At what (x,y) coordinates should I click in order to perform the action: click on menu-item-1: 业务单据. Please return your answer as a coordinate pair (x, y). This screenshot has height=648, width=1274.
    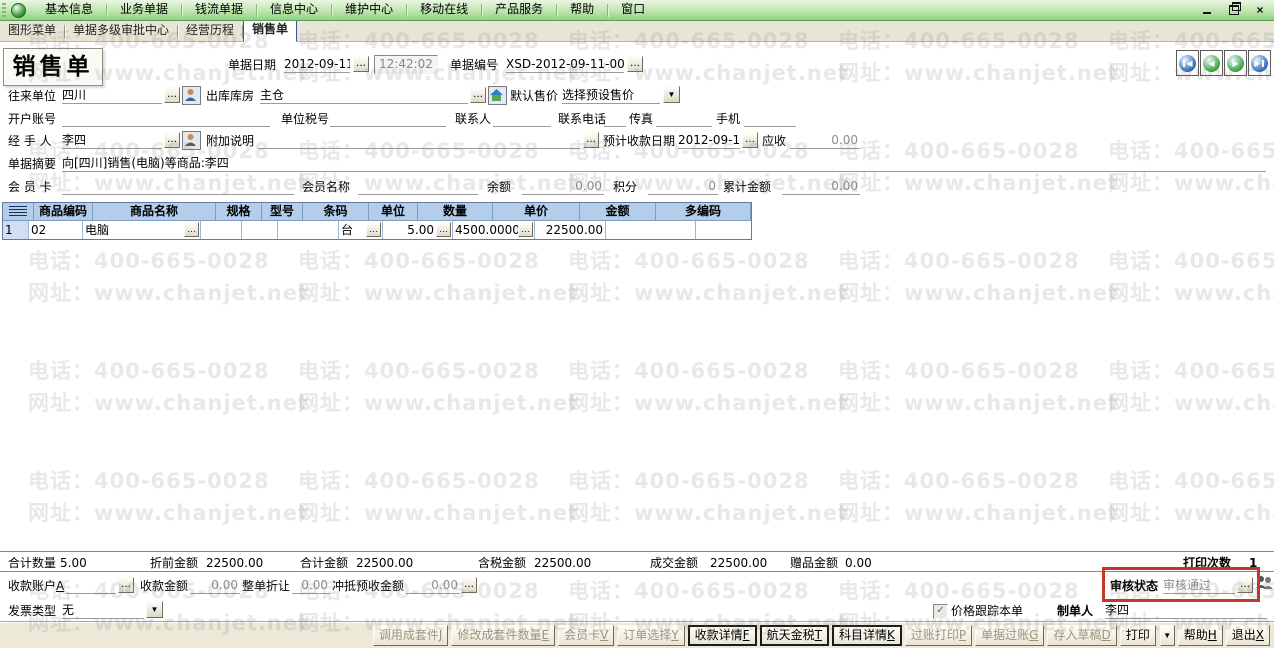
    Looking at the image, I should click on (144, 10).